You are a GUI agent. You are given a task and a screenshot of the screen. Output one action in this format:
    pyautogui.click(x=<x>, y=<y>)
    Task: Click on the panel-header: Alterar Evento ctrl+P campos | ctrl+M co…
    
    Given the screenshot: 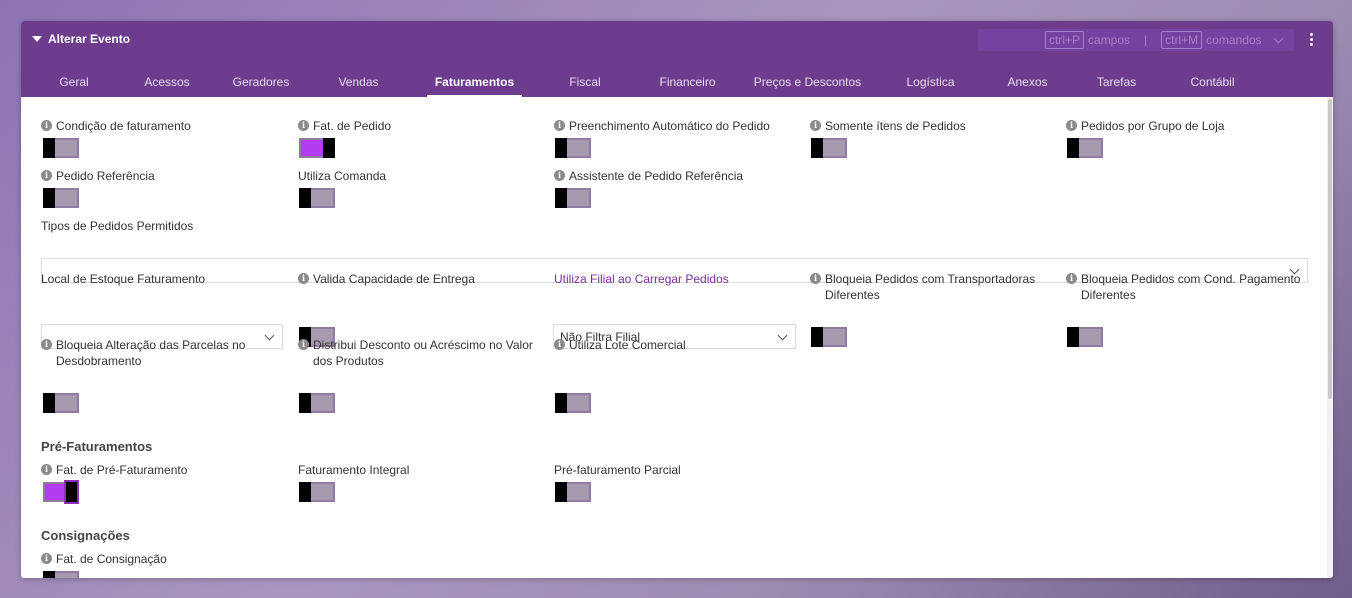 What is the action you would take?
    pyautogui.click(x=677, y=59)
    